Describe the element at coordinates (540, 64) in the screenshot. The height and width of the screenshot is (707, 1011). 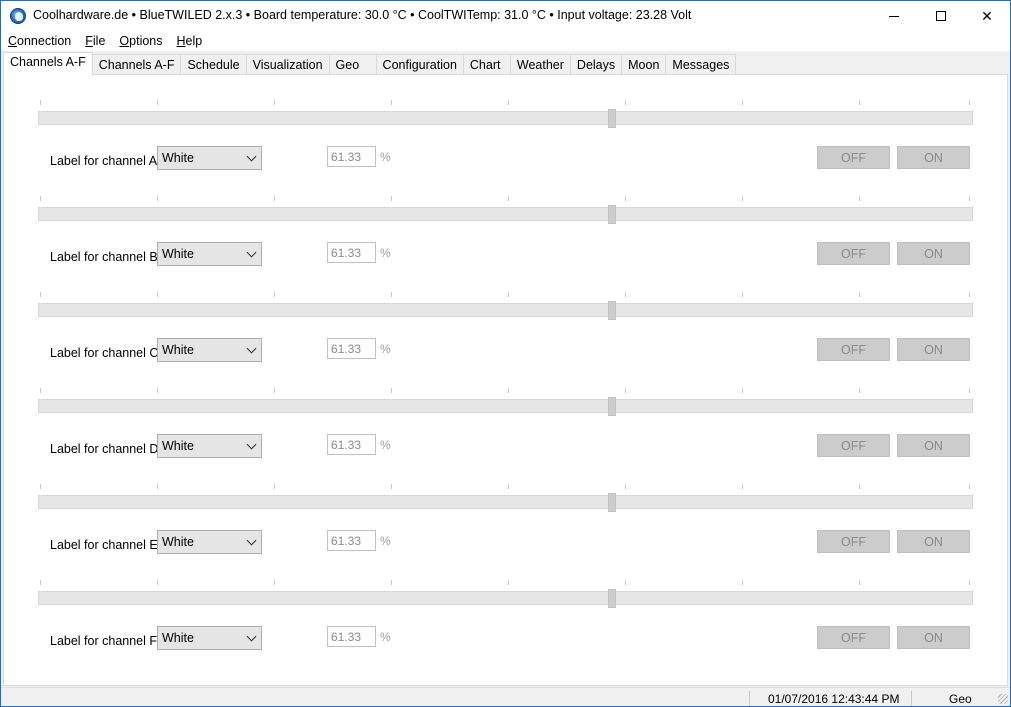
I see `tab-weather: Weather` at that location.